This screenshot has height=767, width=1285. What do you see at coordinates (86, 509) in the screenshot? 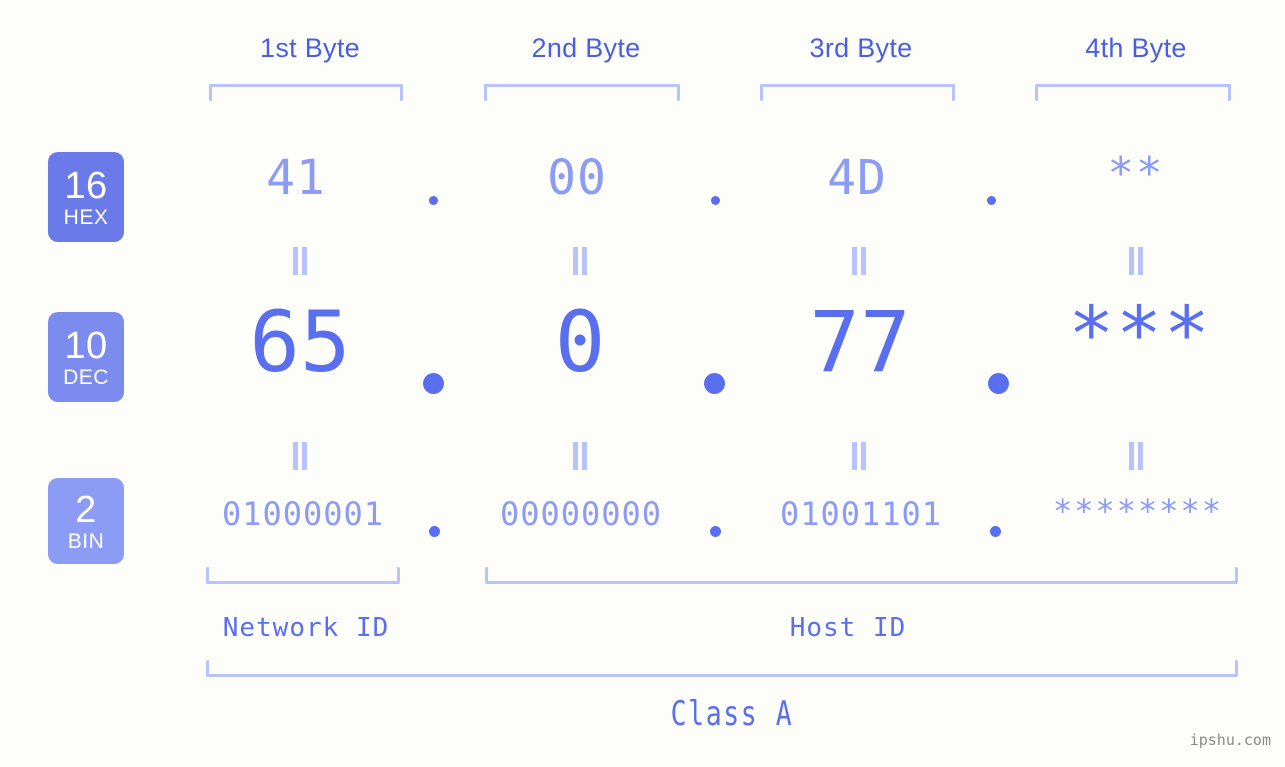
I see `base-badge-bin-number: 2` at bounding box center [86, 509].